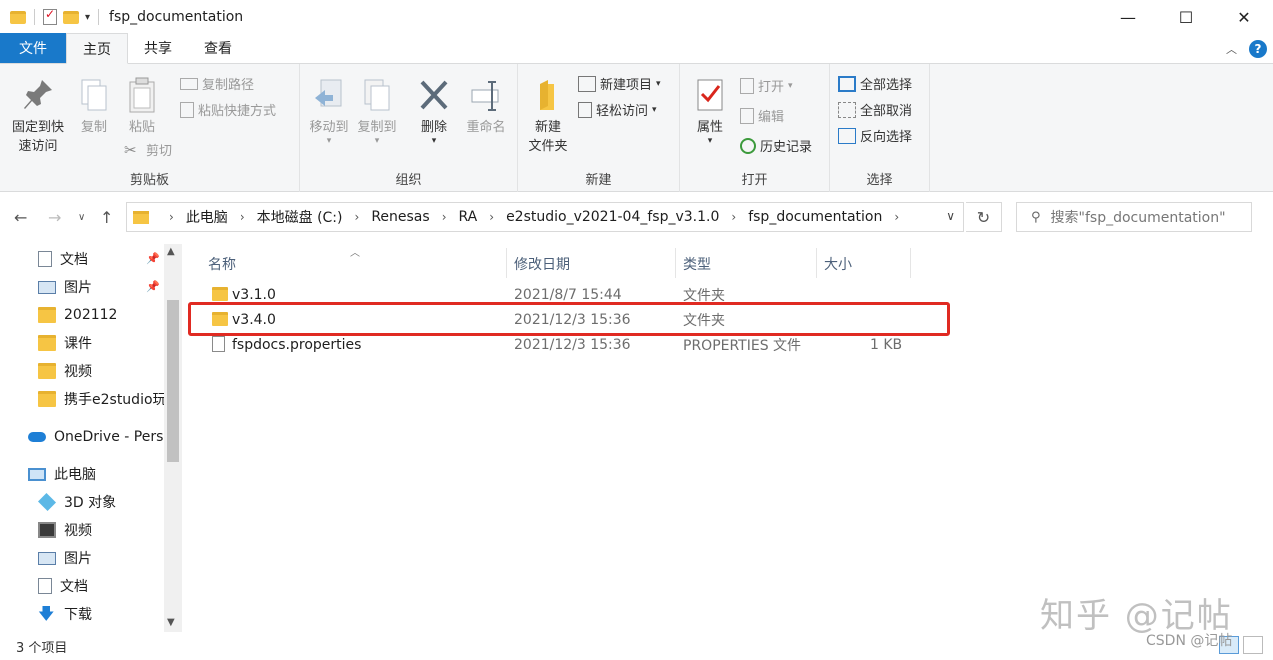 The height and width of the screenshot is (660, 1273). I want to click on breadcrumb-item: RA, so click(468, 217).